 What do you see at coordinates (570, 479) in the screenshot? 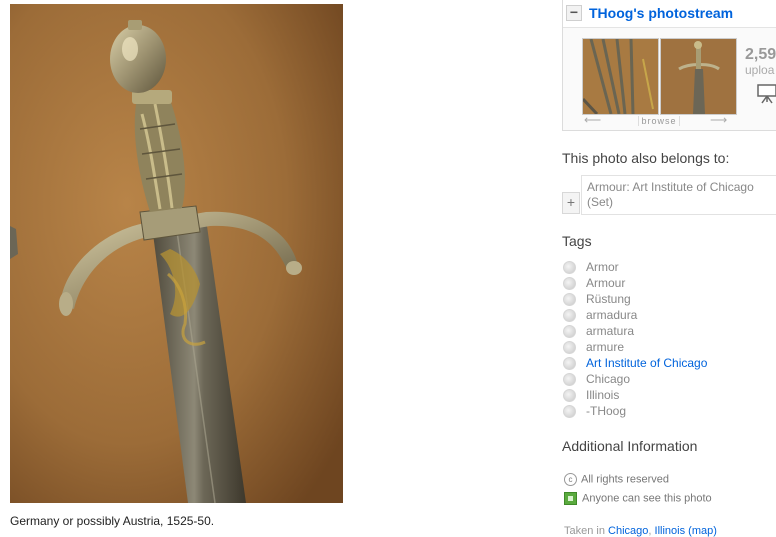
I see `copyright-icon: c` at bounding box center [570, 479].